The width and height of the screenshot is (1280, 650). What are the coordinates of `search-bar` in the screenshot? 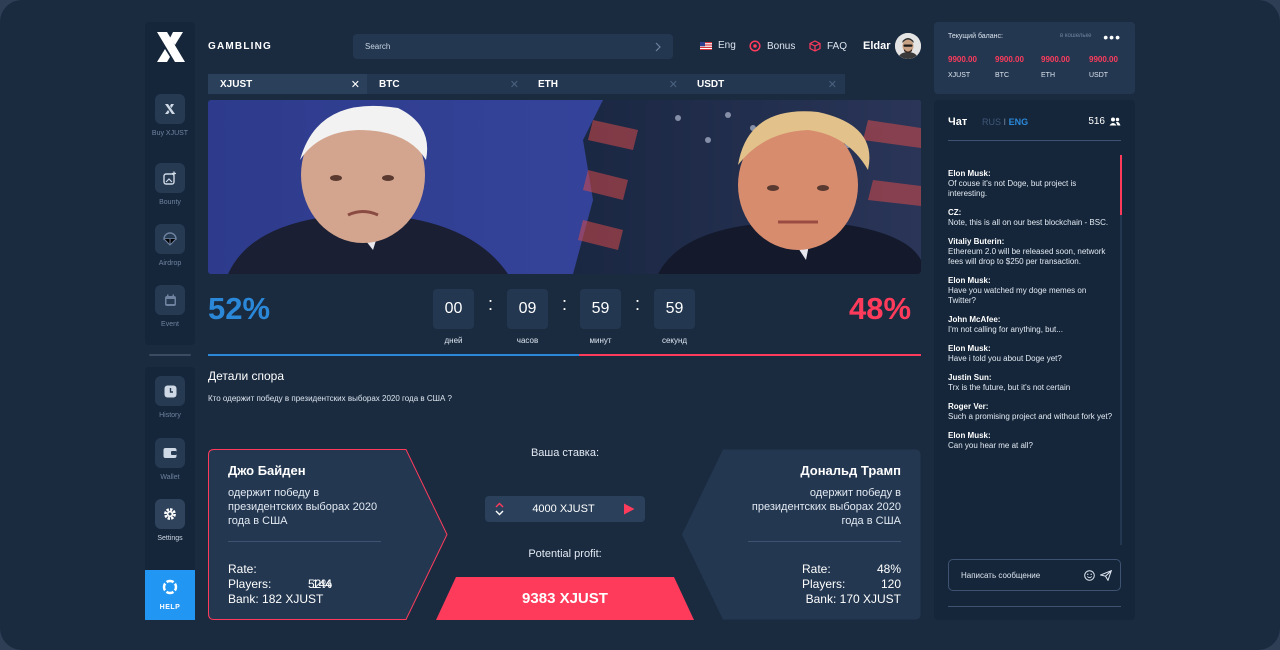 It's located at (513, 46).